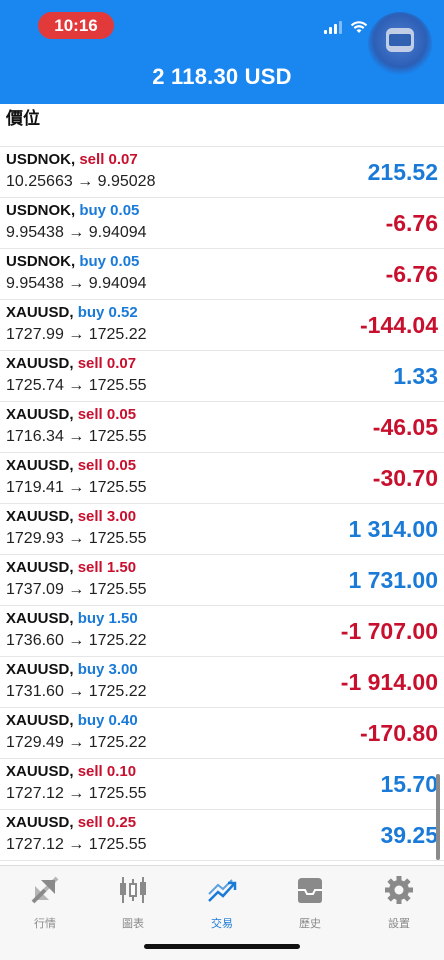  I want to click on position-side: sell 1.50, so click(107, 567).